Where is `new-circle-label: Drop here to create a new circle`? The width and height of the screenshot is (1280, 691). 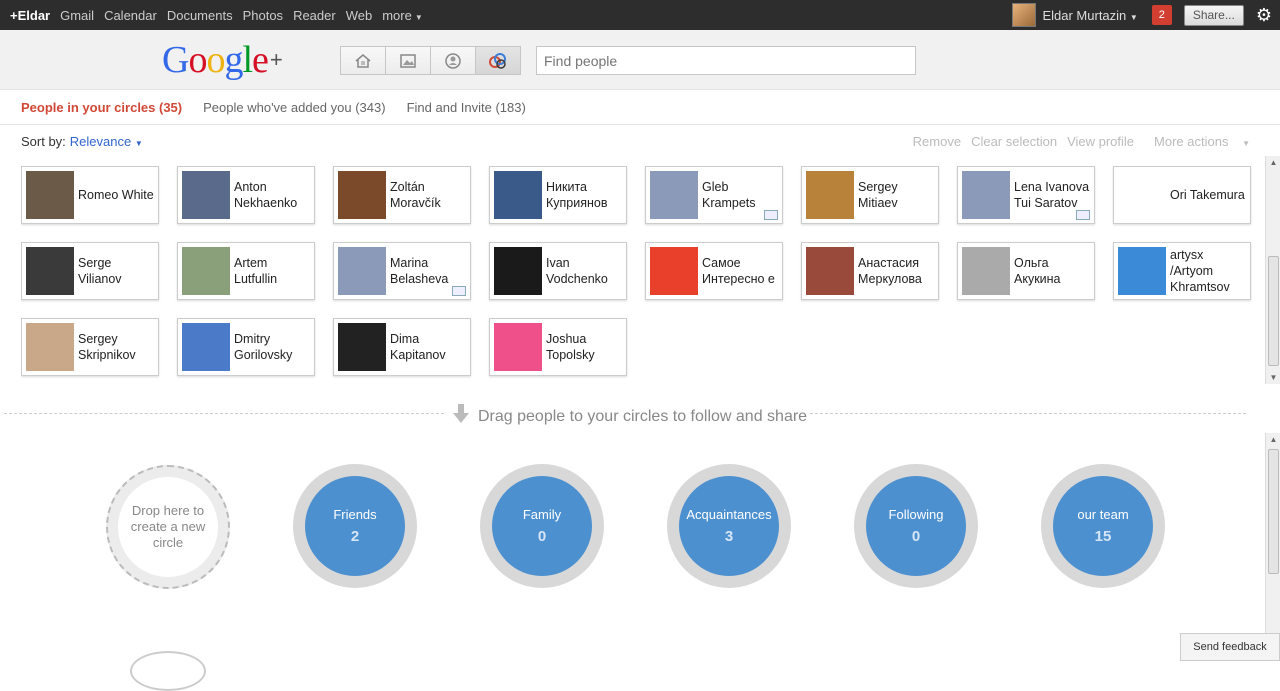 new-circle-label: Drop here to create a new circle is located at coordinates (168, 527).